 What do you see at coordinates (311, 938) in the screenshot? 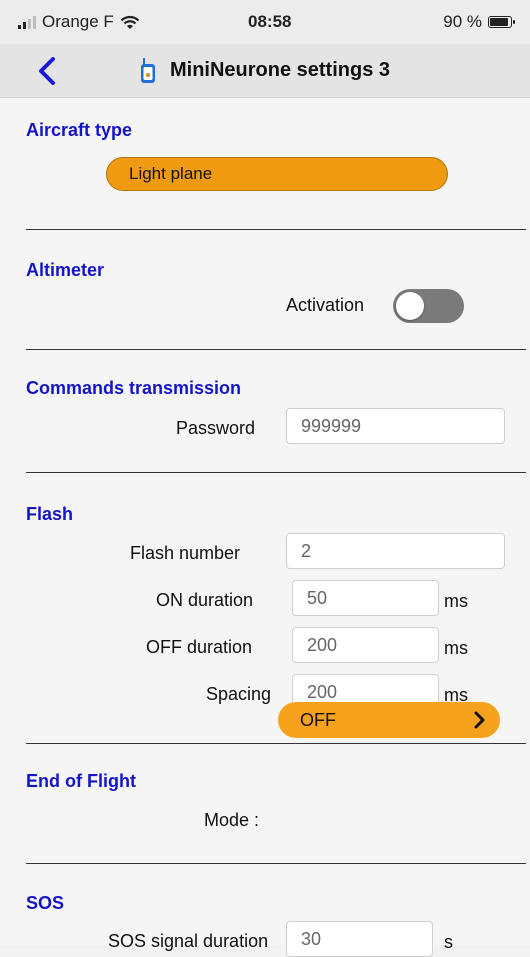
I see `sos-signal-value: 30` at bounding box center [311, 938].